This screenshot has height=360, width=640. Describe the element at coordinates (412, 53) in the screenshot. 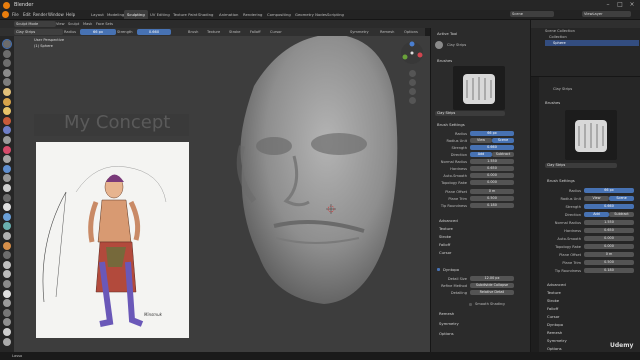

I see `navigation-gizmo-icon` at that location.